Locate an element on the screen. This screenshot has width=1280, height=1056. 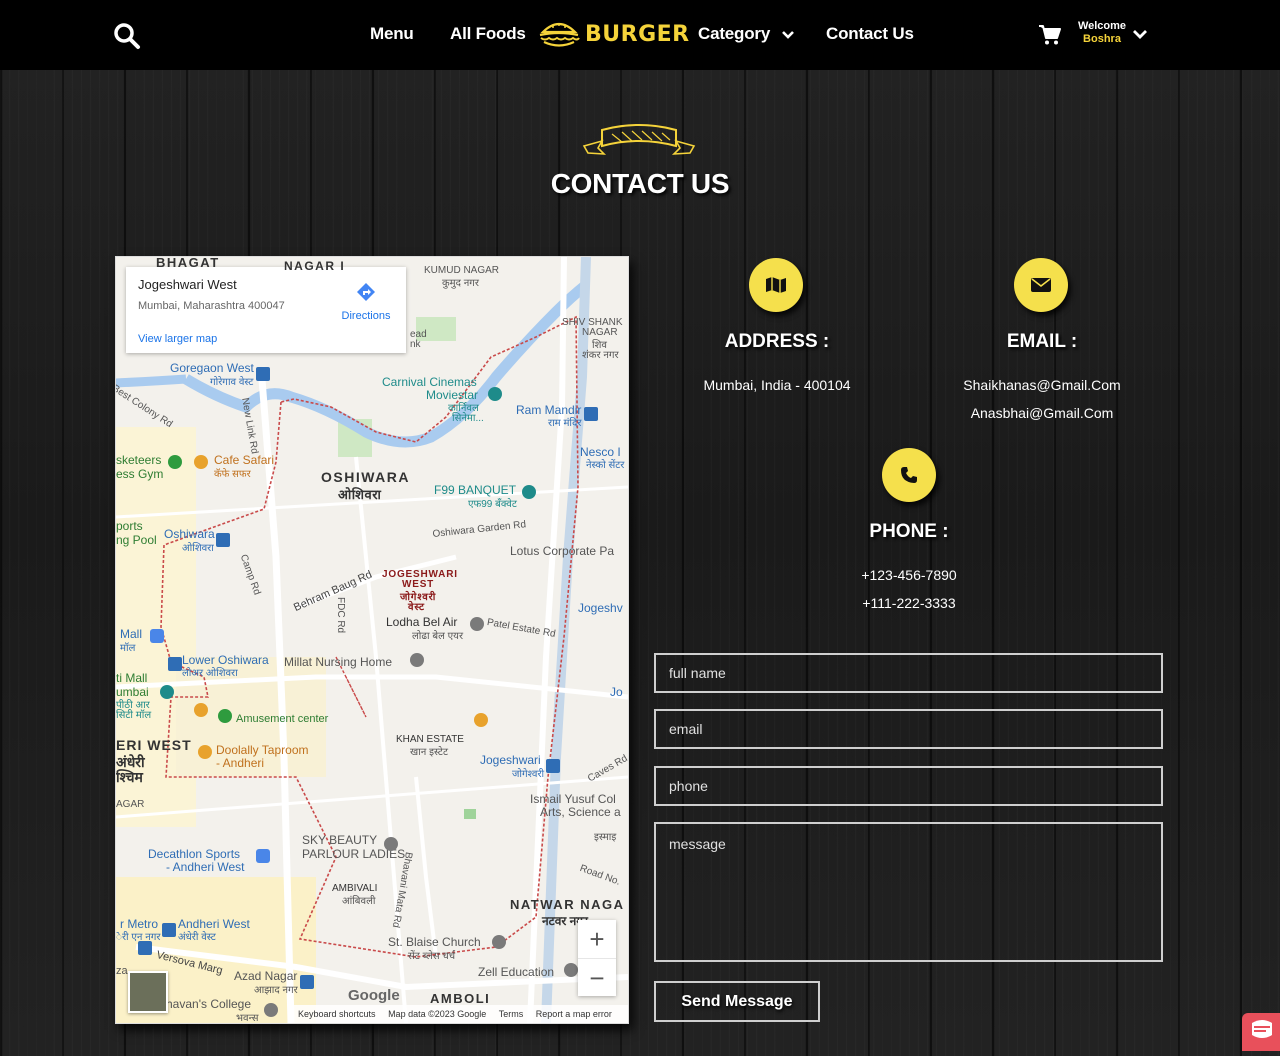
map-label: Goregaon West is located at coordinates (212, 368).